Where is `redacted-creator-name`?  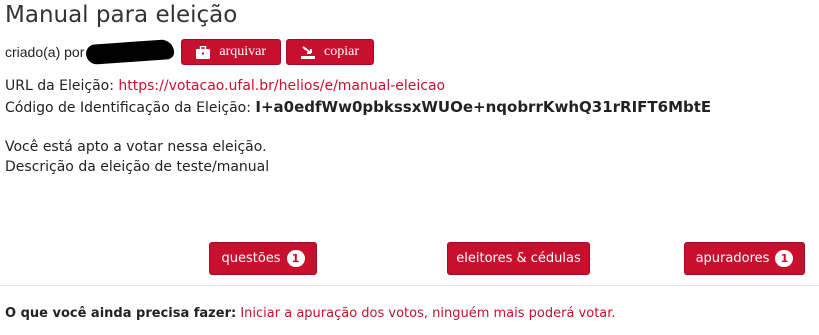
redacted-creator-name is located at coordinates (130, 52).